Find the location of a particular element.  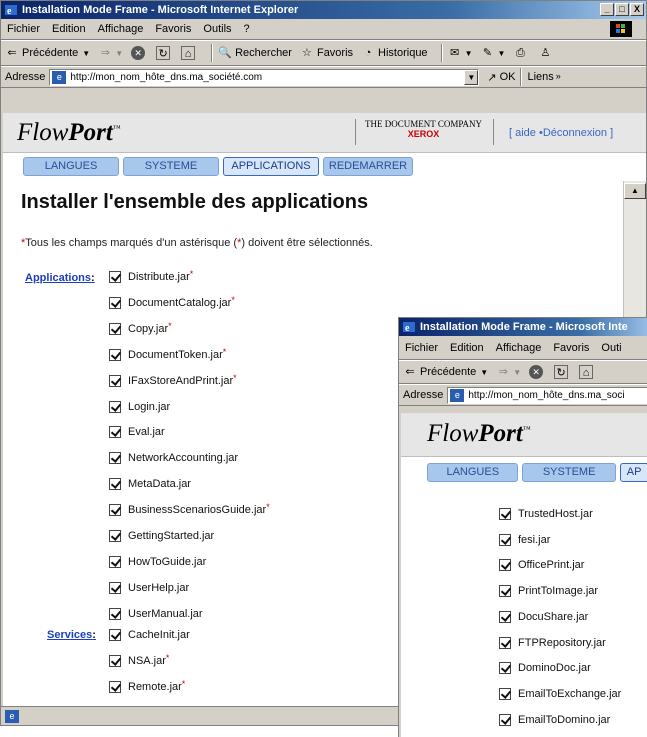

maximize-button: □ is located at coordinates (622, 9).